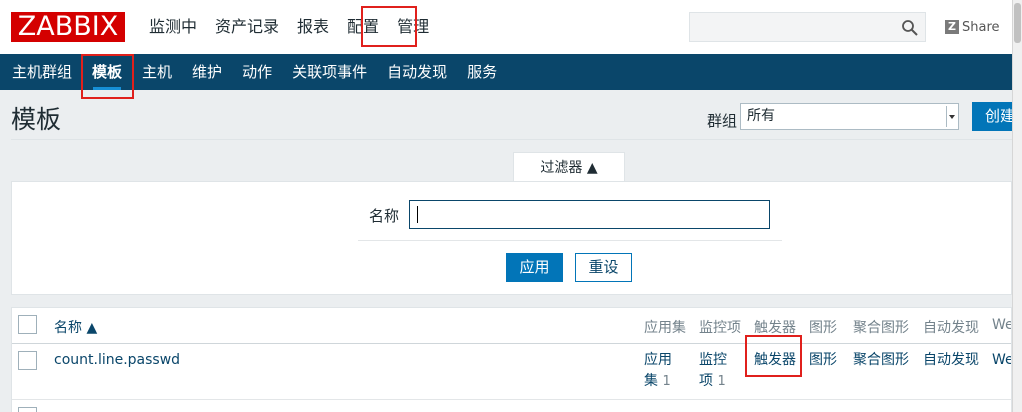  What do you see at coordinates (651, 381) in the screenshot?
I see `applications-link-text-cont: 集` at bounding box center [651, 381].